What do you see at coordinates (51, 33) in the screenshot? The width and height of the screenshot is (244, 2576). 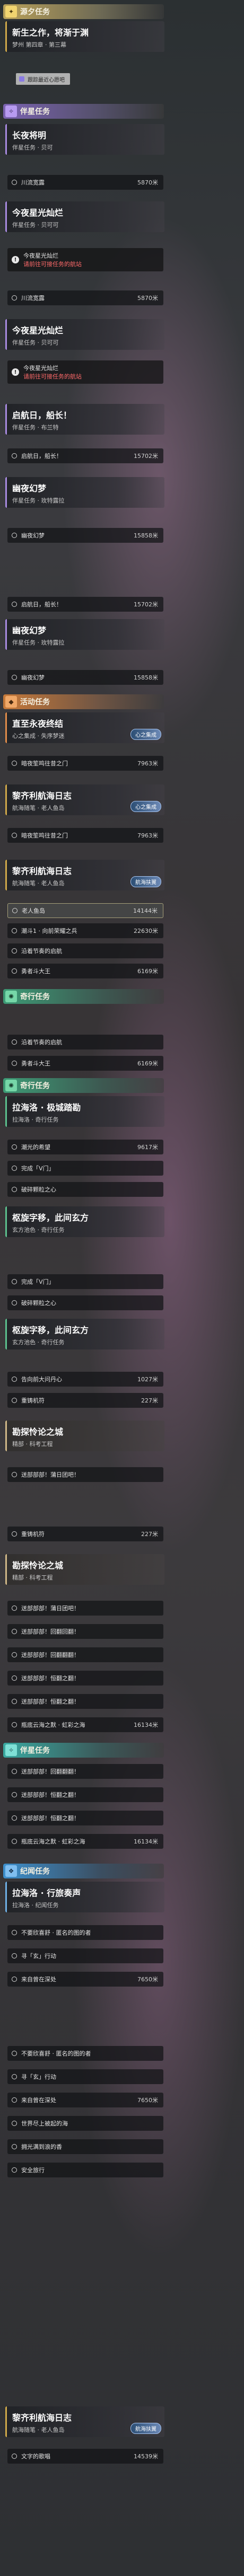 I see `quest-title: 新生之作，将渐于渊` at bounding box center [51, 33].